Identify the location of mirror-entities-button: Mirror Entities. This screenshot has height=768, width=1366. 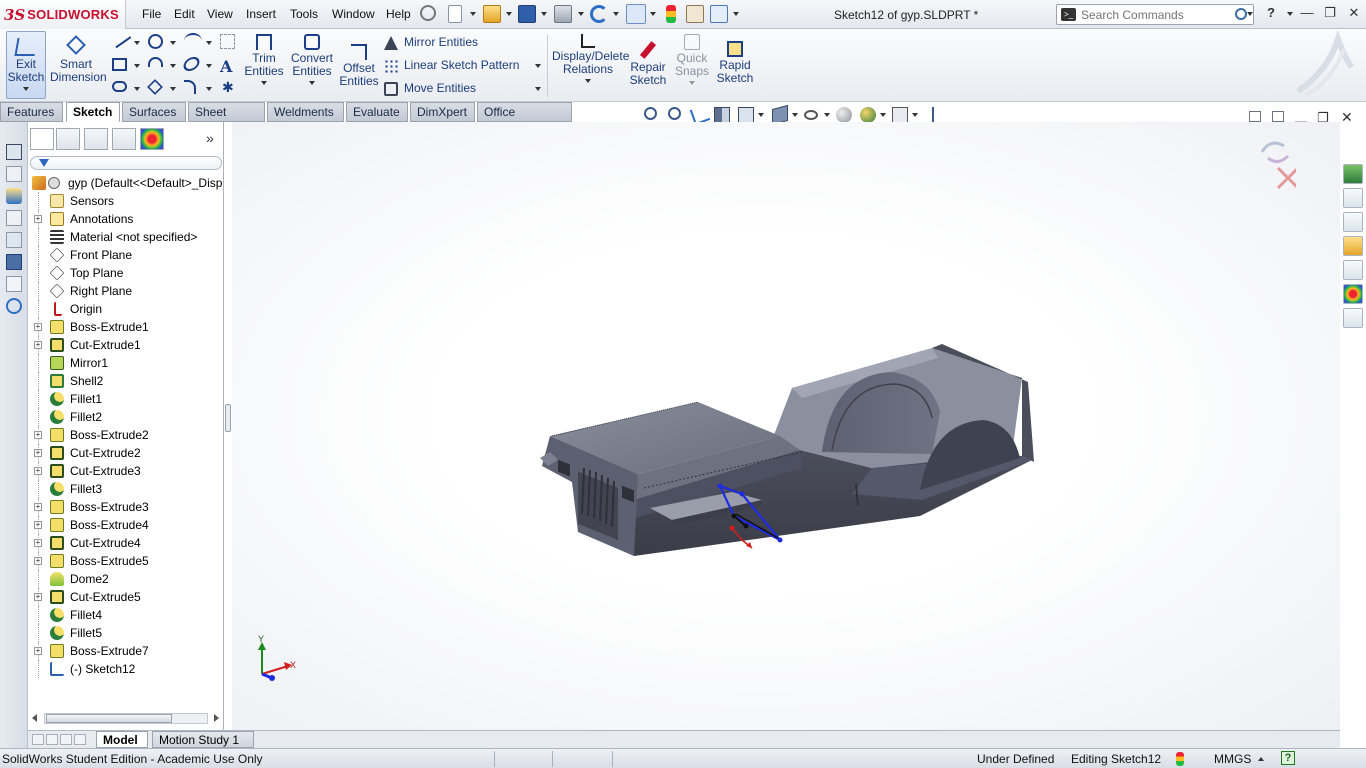
(431, 42).